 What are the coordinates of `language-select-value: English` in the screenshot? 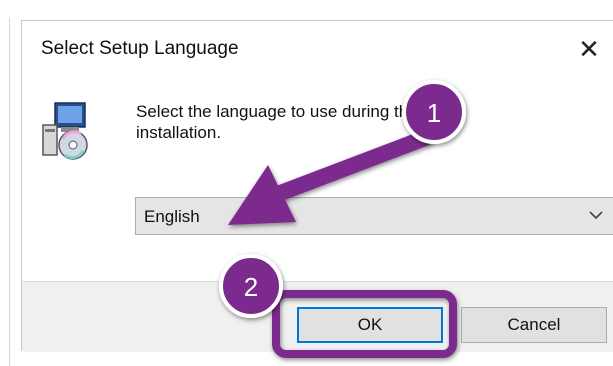 It's located at (172, 216).